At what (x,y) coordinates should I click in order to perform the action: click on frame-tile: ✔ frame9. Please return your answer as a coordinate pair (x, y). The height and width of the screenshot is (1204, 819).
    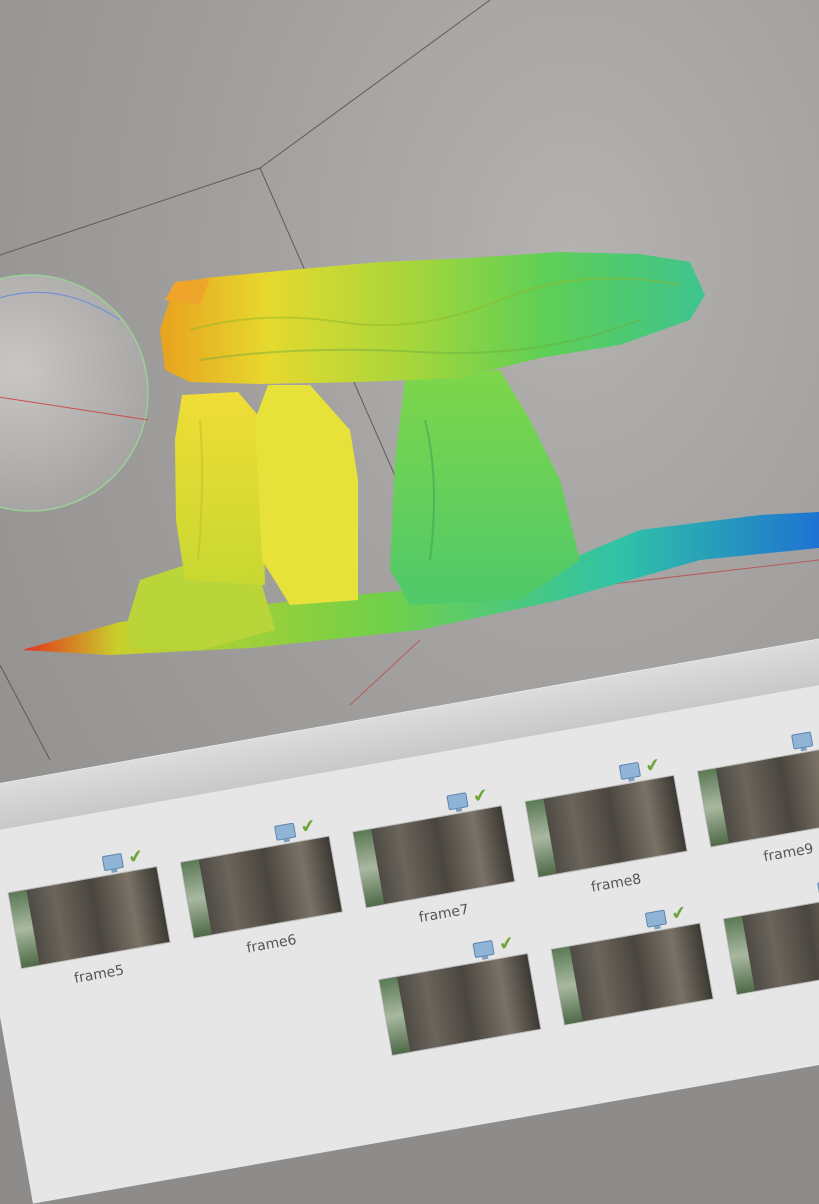
    Looking at the image, I should click on (756, 809).